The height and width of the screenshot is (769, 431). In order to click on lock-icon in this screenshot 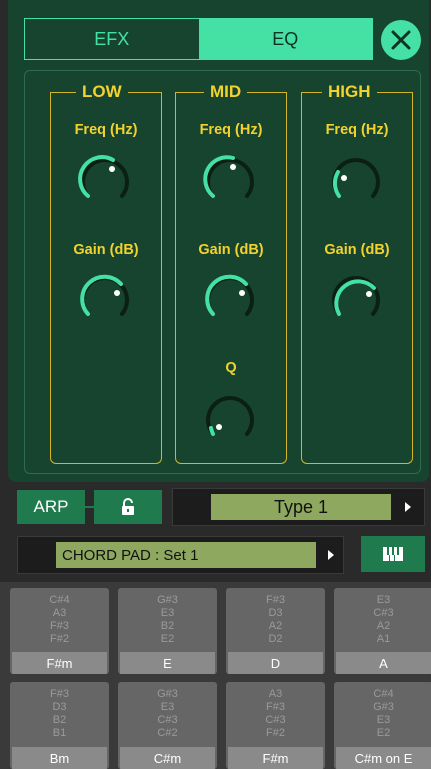, I will do `click(128, 506)`.